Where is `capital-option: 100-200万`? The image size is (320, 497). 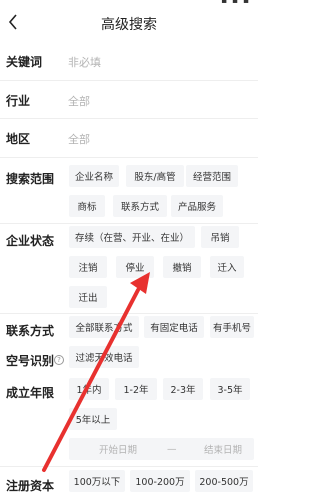
capital-option: 100-200万 is located at coordinates (160, 481).